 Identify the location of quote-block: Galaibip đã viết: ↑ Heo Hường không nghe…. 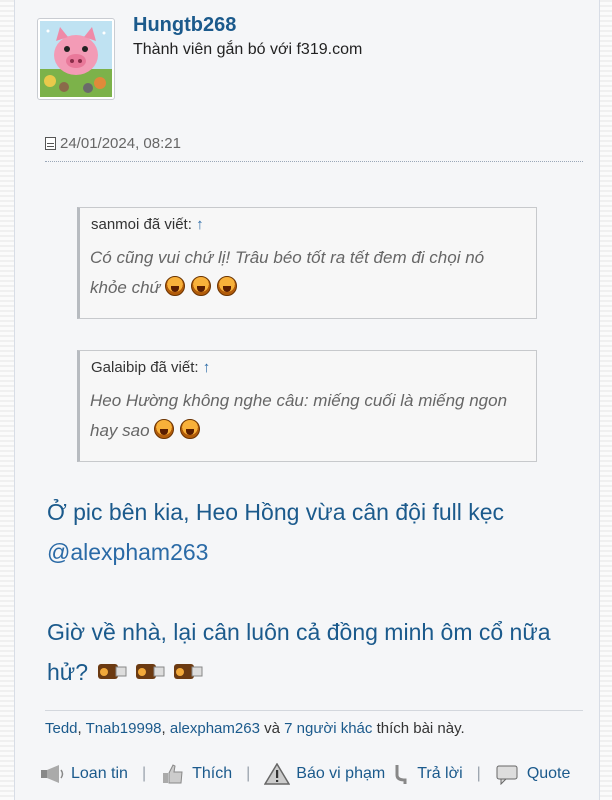
(307, 406).